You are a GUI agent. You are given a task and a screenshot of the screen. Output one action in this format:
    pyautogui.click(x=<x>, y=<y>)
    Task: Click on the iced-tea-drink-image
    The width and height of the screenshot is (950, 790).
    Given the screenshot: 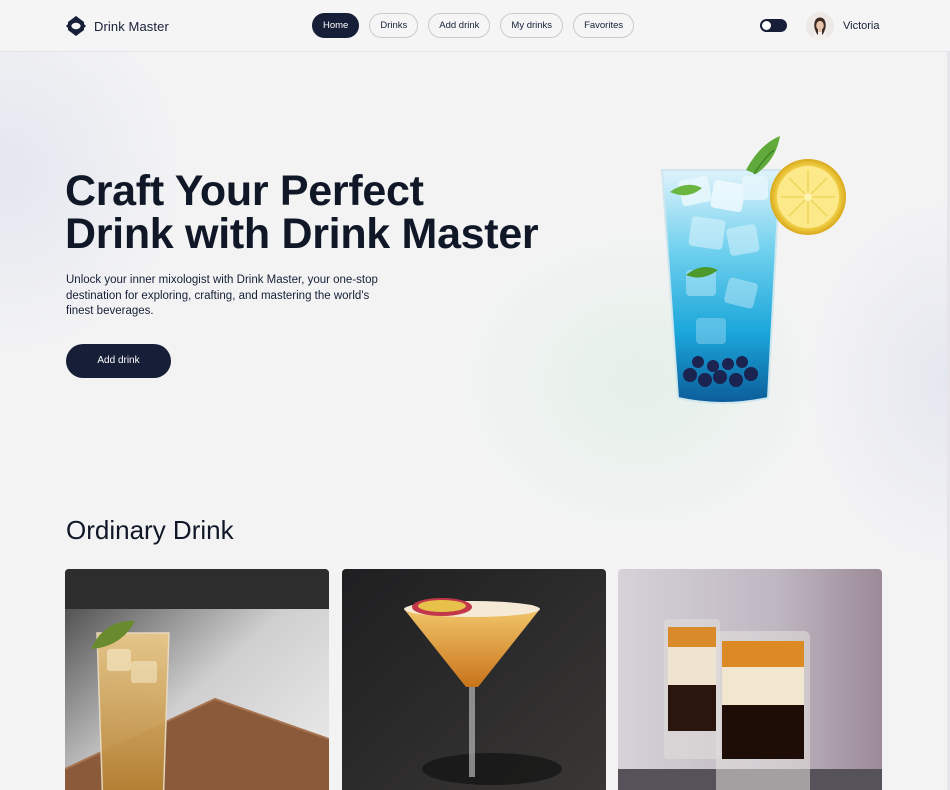 What is the action you would take?
    pyautogui.click(x=197, y=679)
    